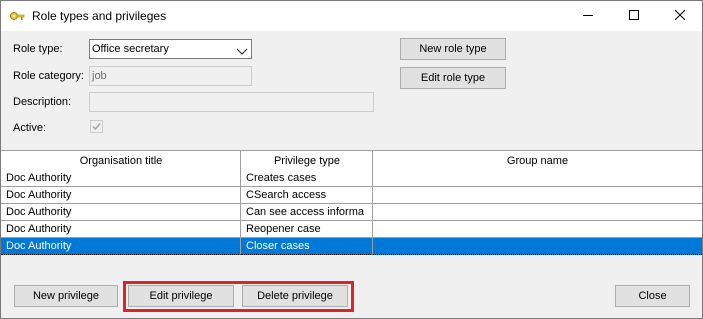  Describe the element at coordinates (30, 128) in the screenshot. I see `active-label: Active:` at that location.